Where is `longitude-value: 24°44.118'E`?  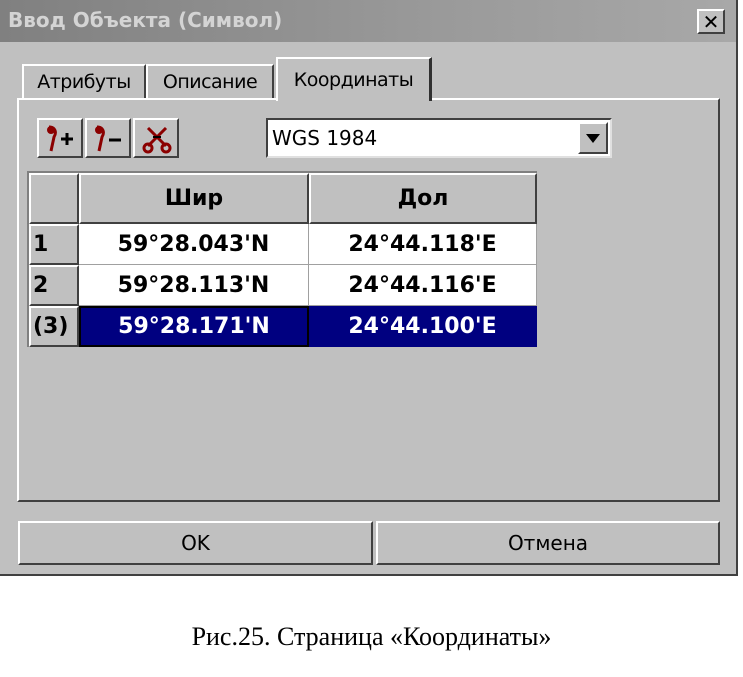
longitude-value: 24°44.118'E is located at coordinates (422, 244).